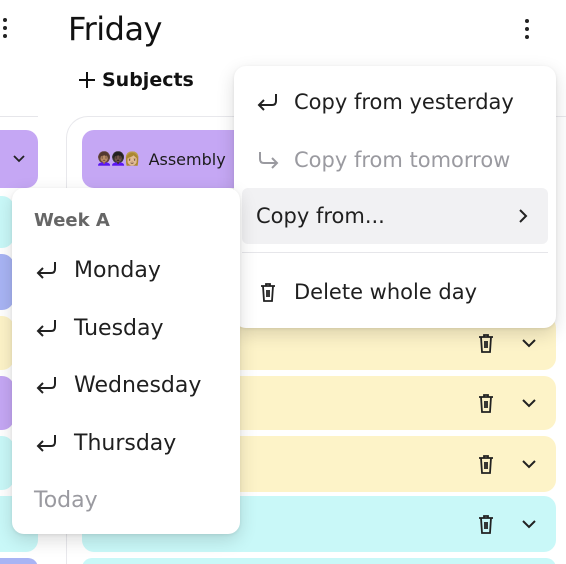 Image resolution: width=566 pixels, height=564 pixels. What do you see at coordinates (126, 500) in the screenshot?
I see `today-item: Today` at bounding box center [126, 500].